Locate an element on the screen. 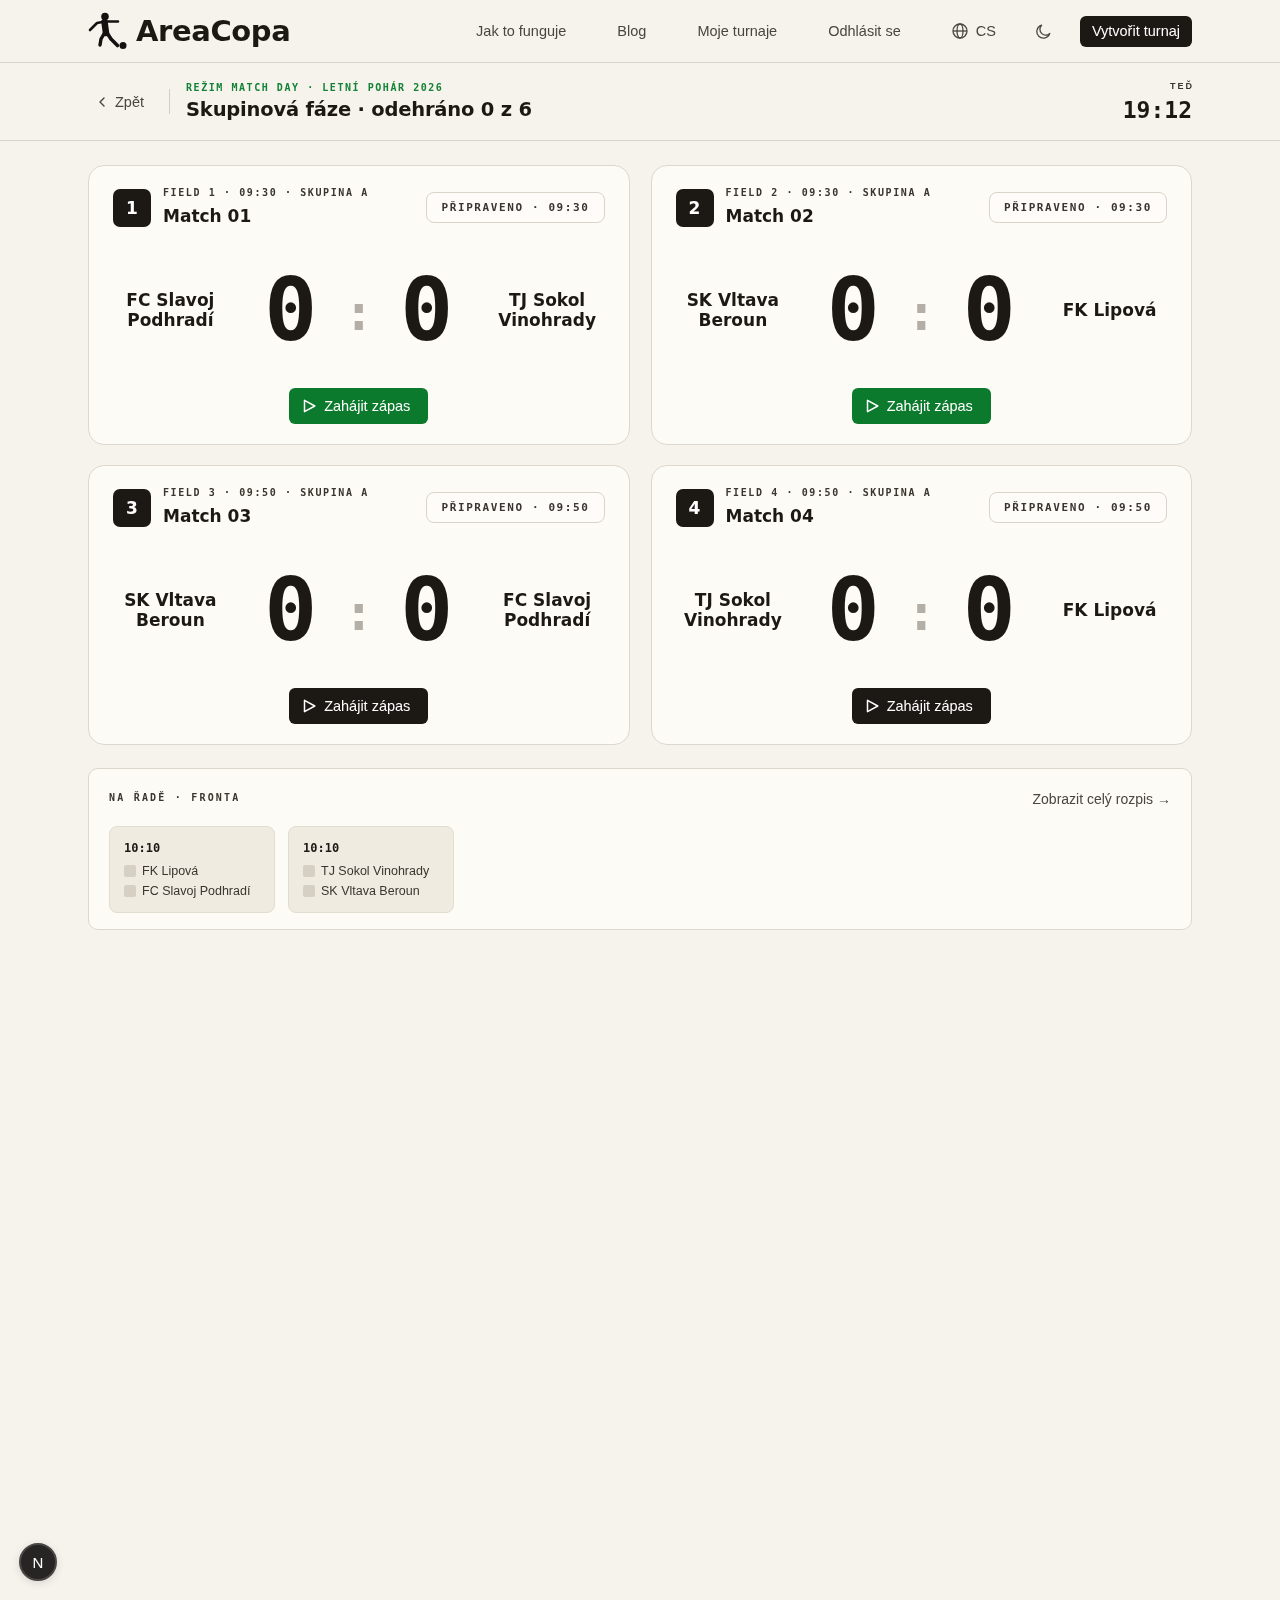 The image size is (1280, 1600). nav-link: Odhlásit se is located at coordinates (864, 31).